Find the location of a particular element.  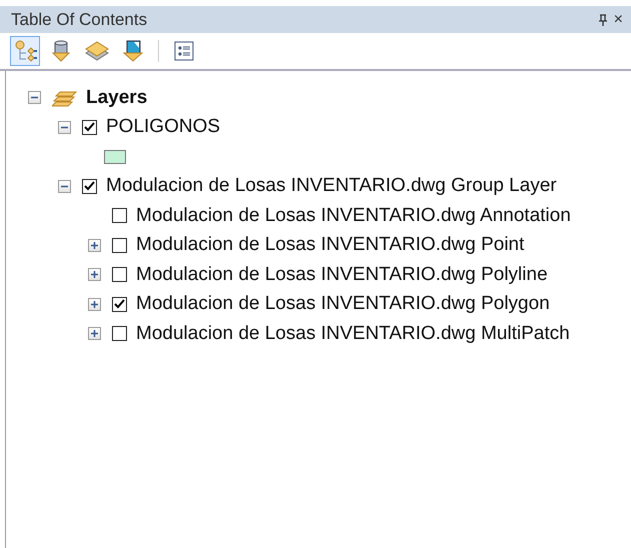

layer-label: Modulacion de Losas INVENTARIO.dwg Polygon is located at coordinates (343, 304).